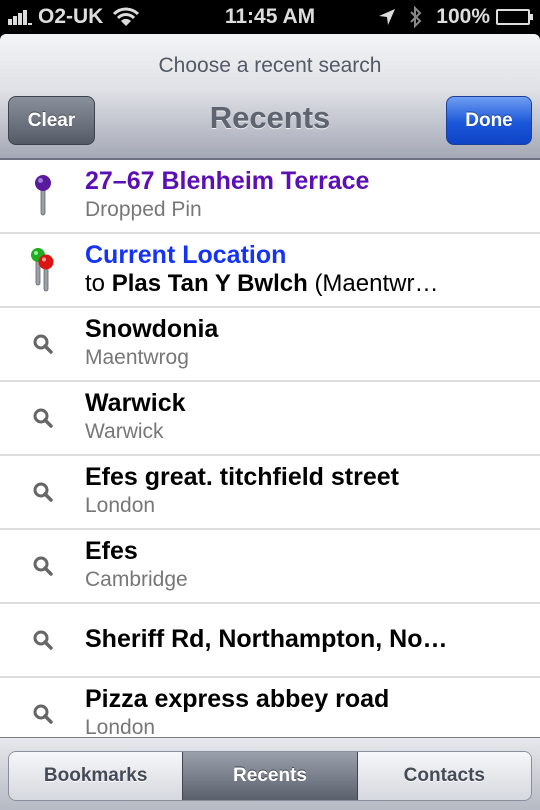 The image size is (540, 810). Describe the element at coordinates (514, 17) in the screenshot. I see `battery-icon` at that location.